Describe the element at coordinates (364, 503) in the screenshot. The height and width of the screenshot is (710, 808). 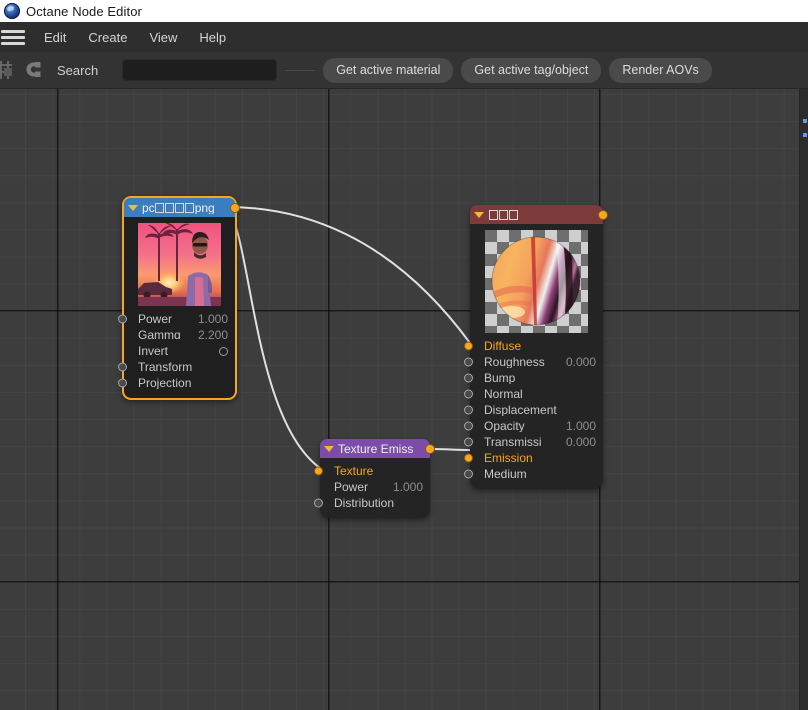
I see `param-label: Distribution` at that location.